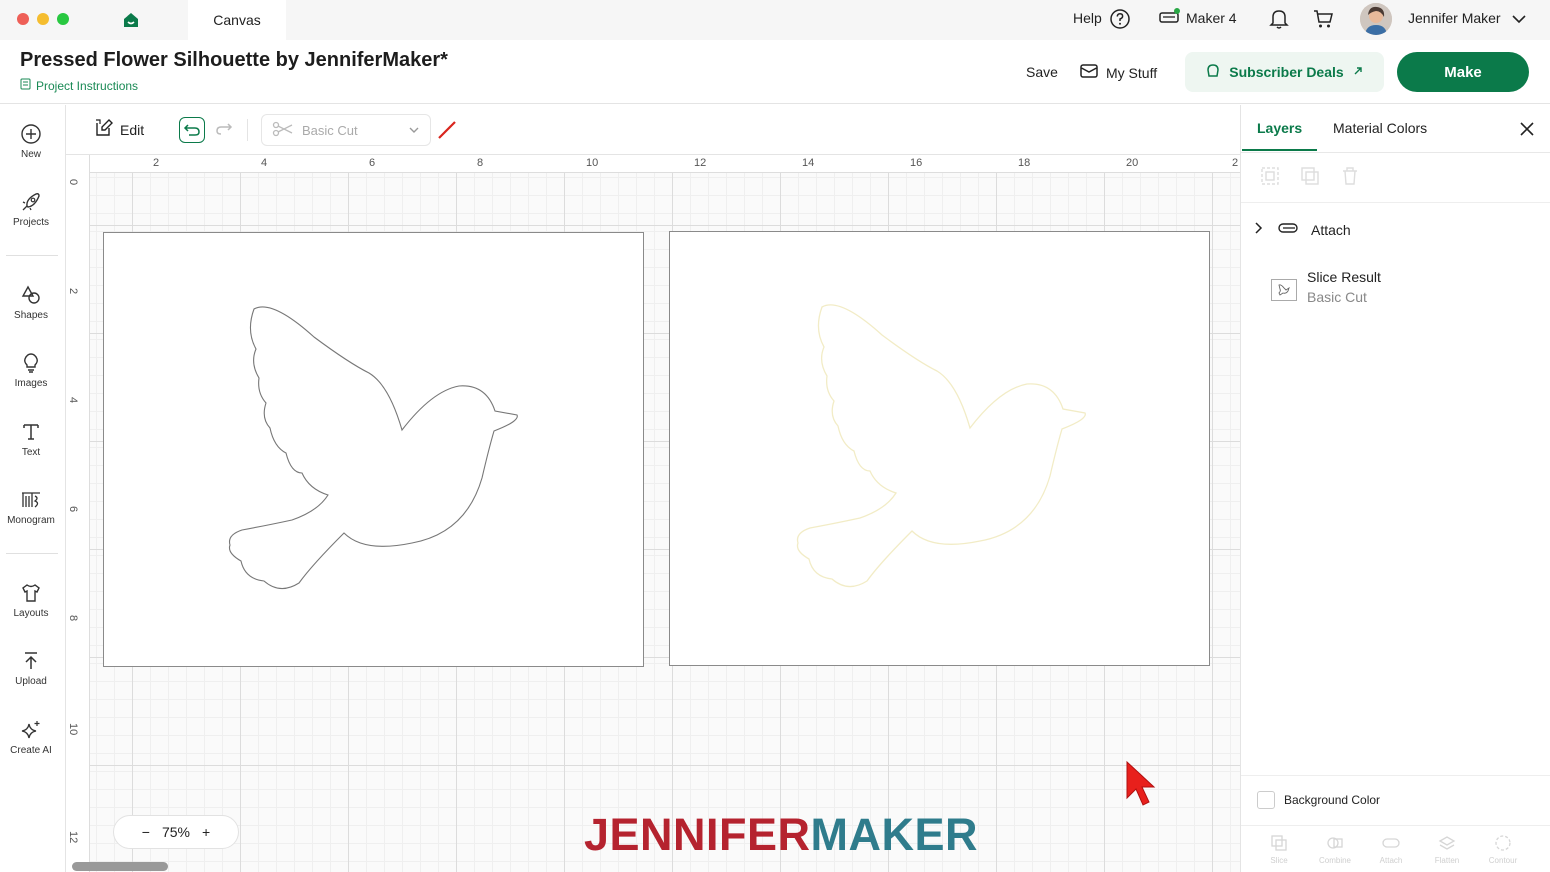 The height and width of the screenshot is (872, 1550). Describe the element at coordinates (1279, 843) in the screenshot. I see `slice-icon` at that location.